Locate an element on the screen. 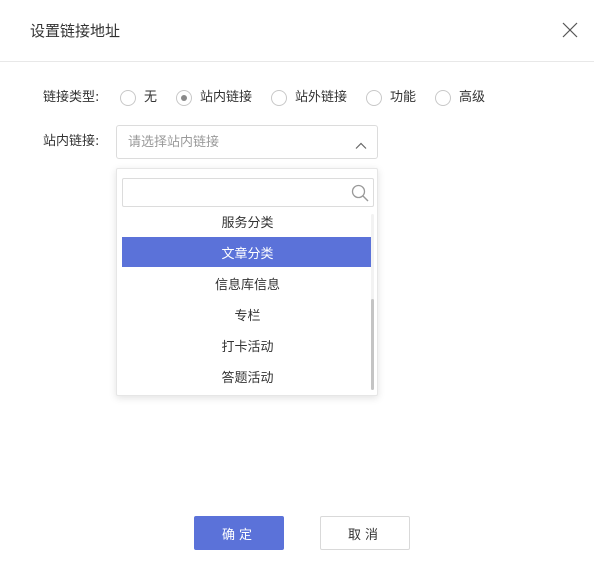 Image resolution: width=594 pixels, height=578 pixels. dropdown-options-list: 服务分类 文章分类 信息库信息 专栏 打卡活动 答题活动 is located at coordinates (247, 300).